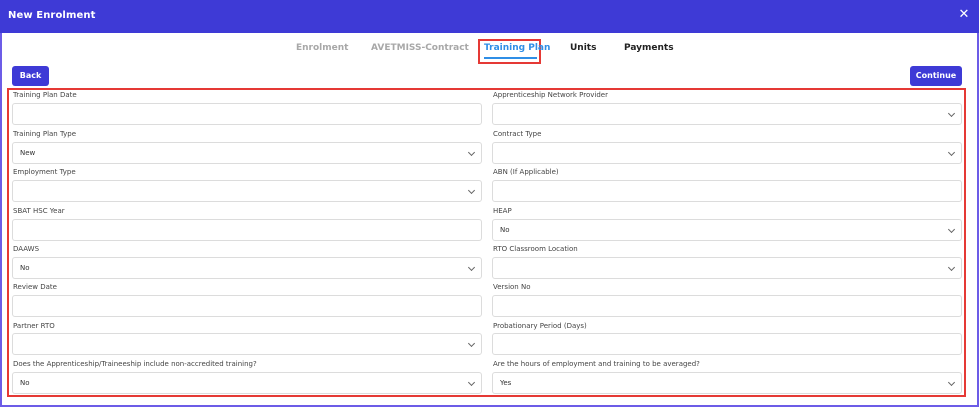 This screenshot has height=407, width=979. What do you see at coordinates (510, 58) in the screenshot?
I see `active-tab-underline` at bounding box center [510, 58].